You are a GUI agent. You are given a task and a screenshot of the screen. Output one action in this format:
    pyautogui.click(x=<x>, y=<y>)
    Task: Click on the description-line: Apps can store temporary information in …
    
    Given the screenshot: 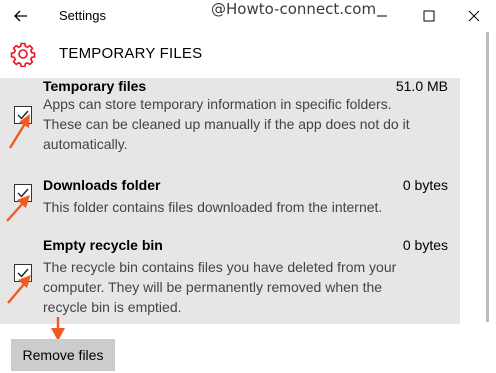 What is the action you would take?
    pyautogui.click(x=217, y=104)
    